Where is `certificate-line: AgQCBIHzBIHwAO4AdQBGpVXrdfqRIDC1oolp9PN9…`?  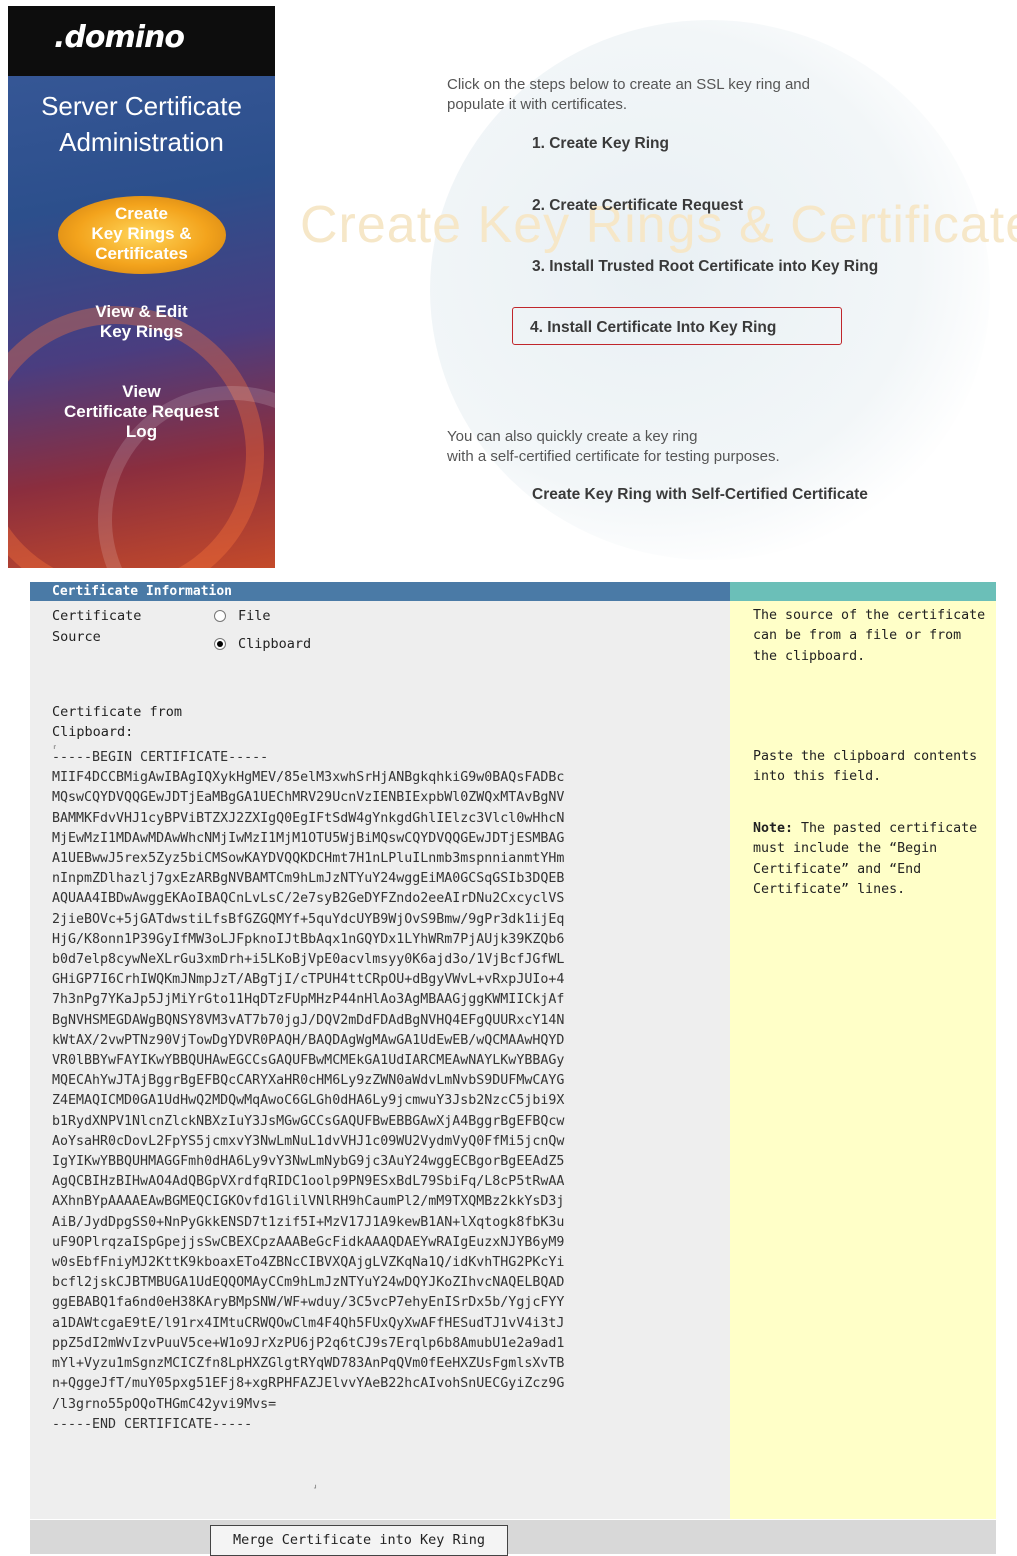 certificate-line: AgQCBIHzBIHwAO4AdQBGpVXrdfqRIDC1oolp9PN9… is located at coordinates (308, 1182).